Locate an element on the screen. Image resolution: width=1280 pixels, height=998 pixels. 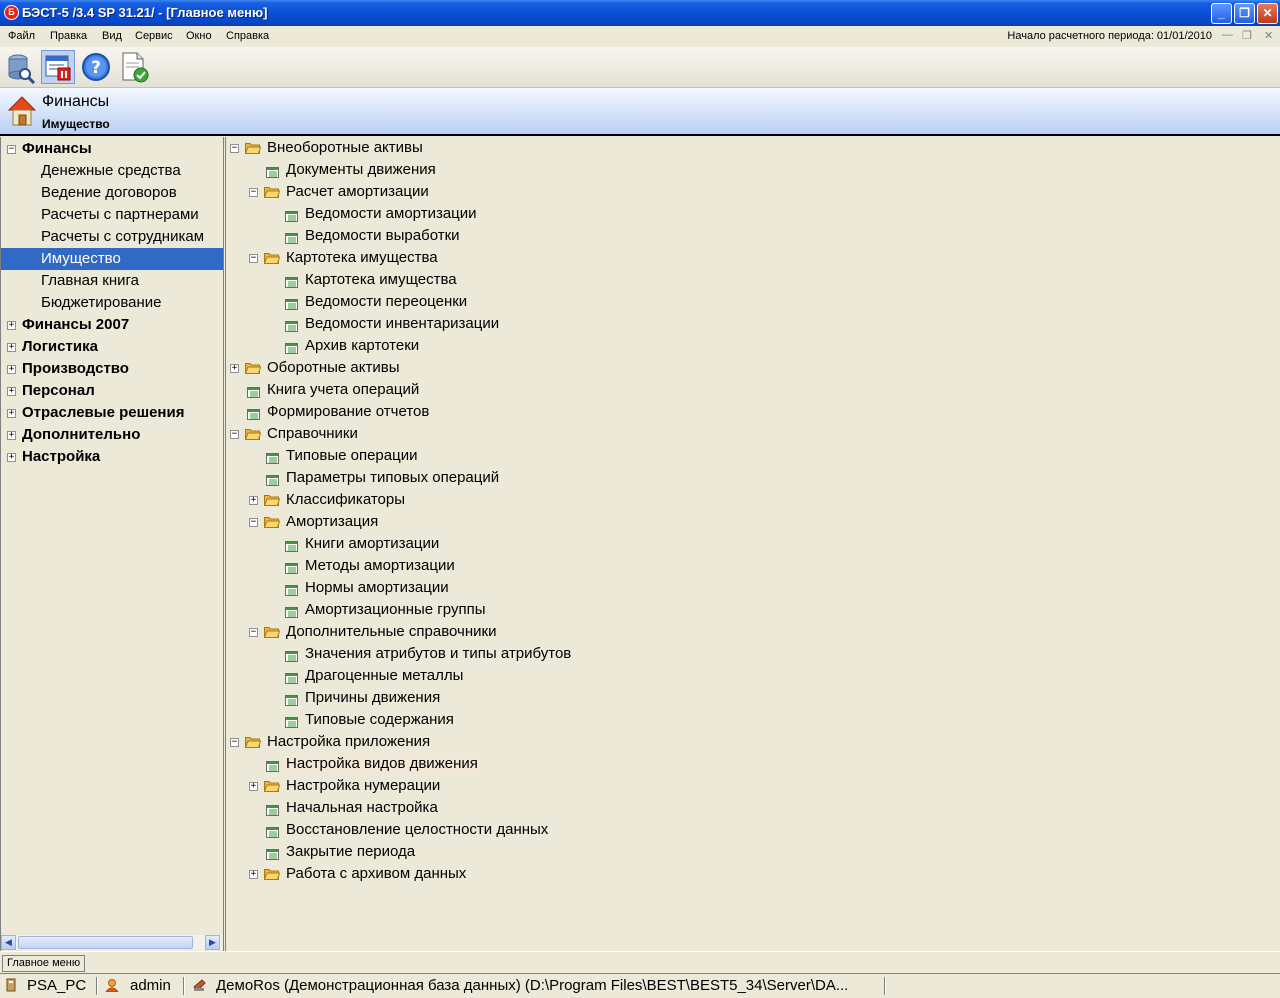
module-tree-item: + Настройка is located at coordinates (112, 457).